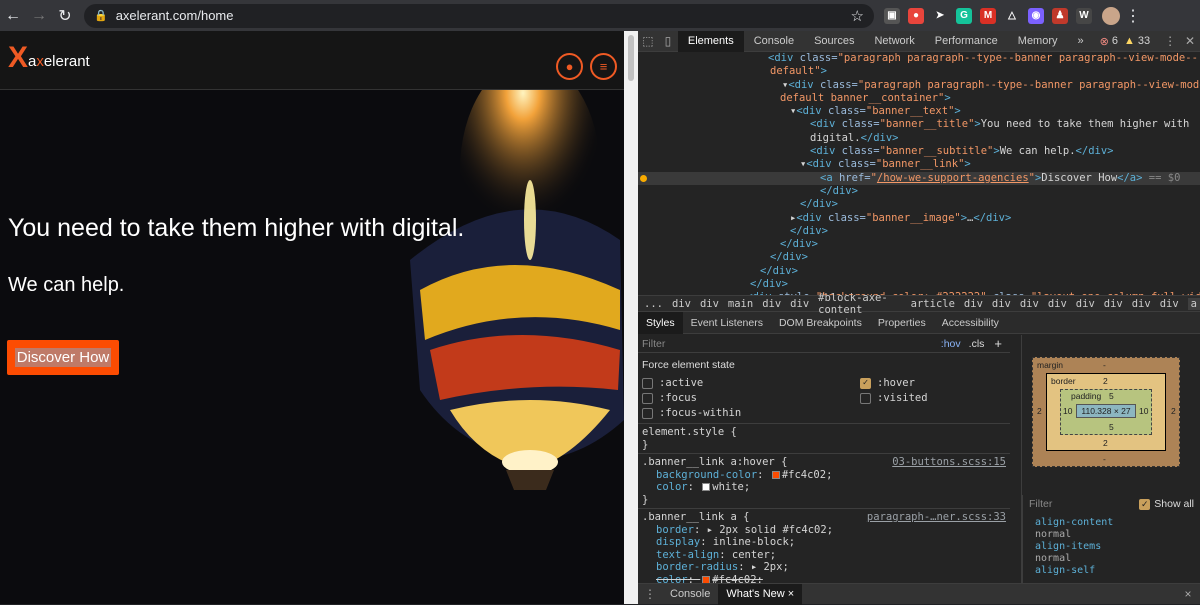 Image resolution: width=1200 pixels, height=605 pixels. Describe the element at coordinates (1109, 41) in the screenshot. I see `error-badge: ⊗ 6` at that location.